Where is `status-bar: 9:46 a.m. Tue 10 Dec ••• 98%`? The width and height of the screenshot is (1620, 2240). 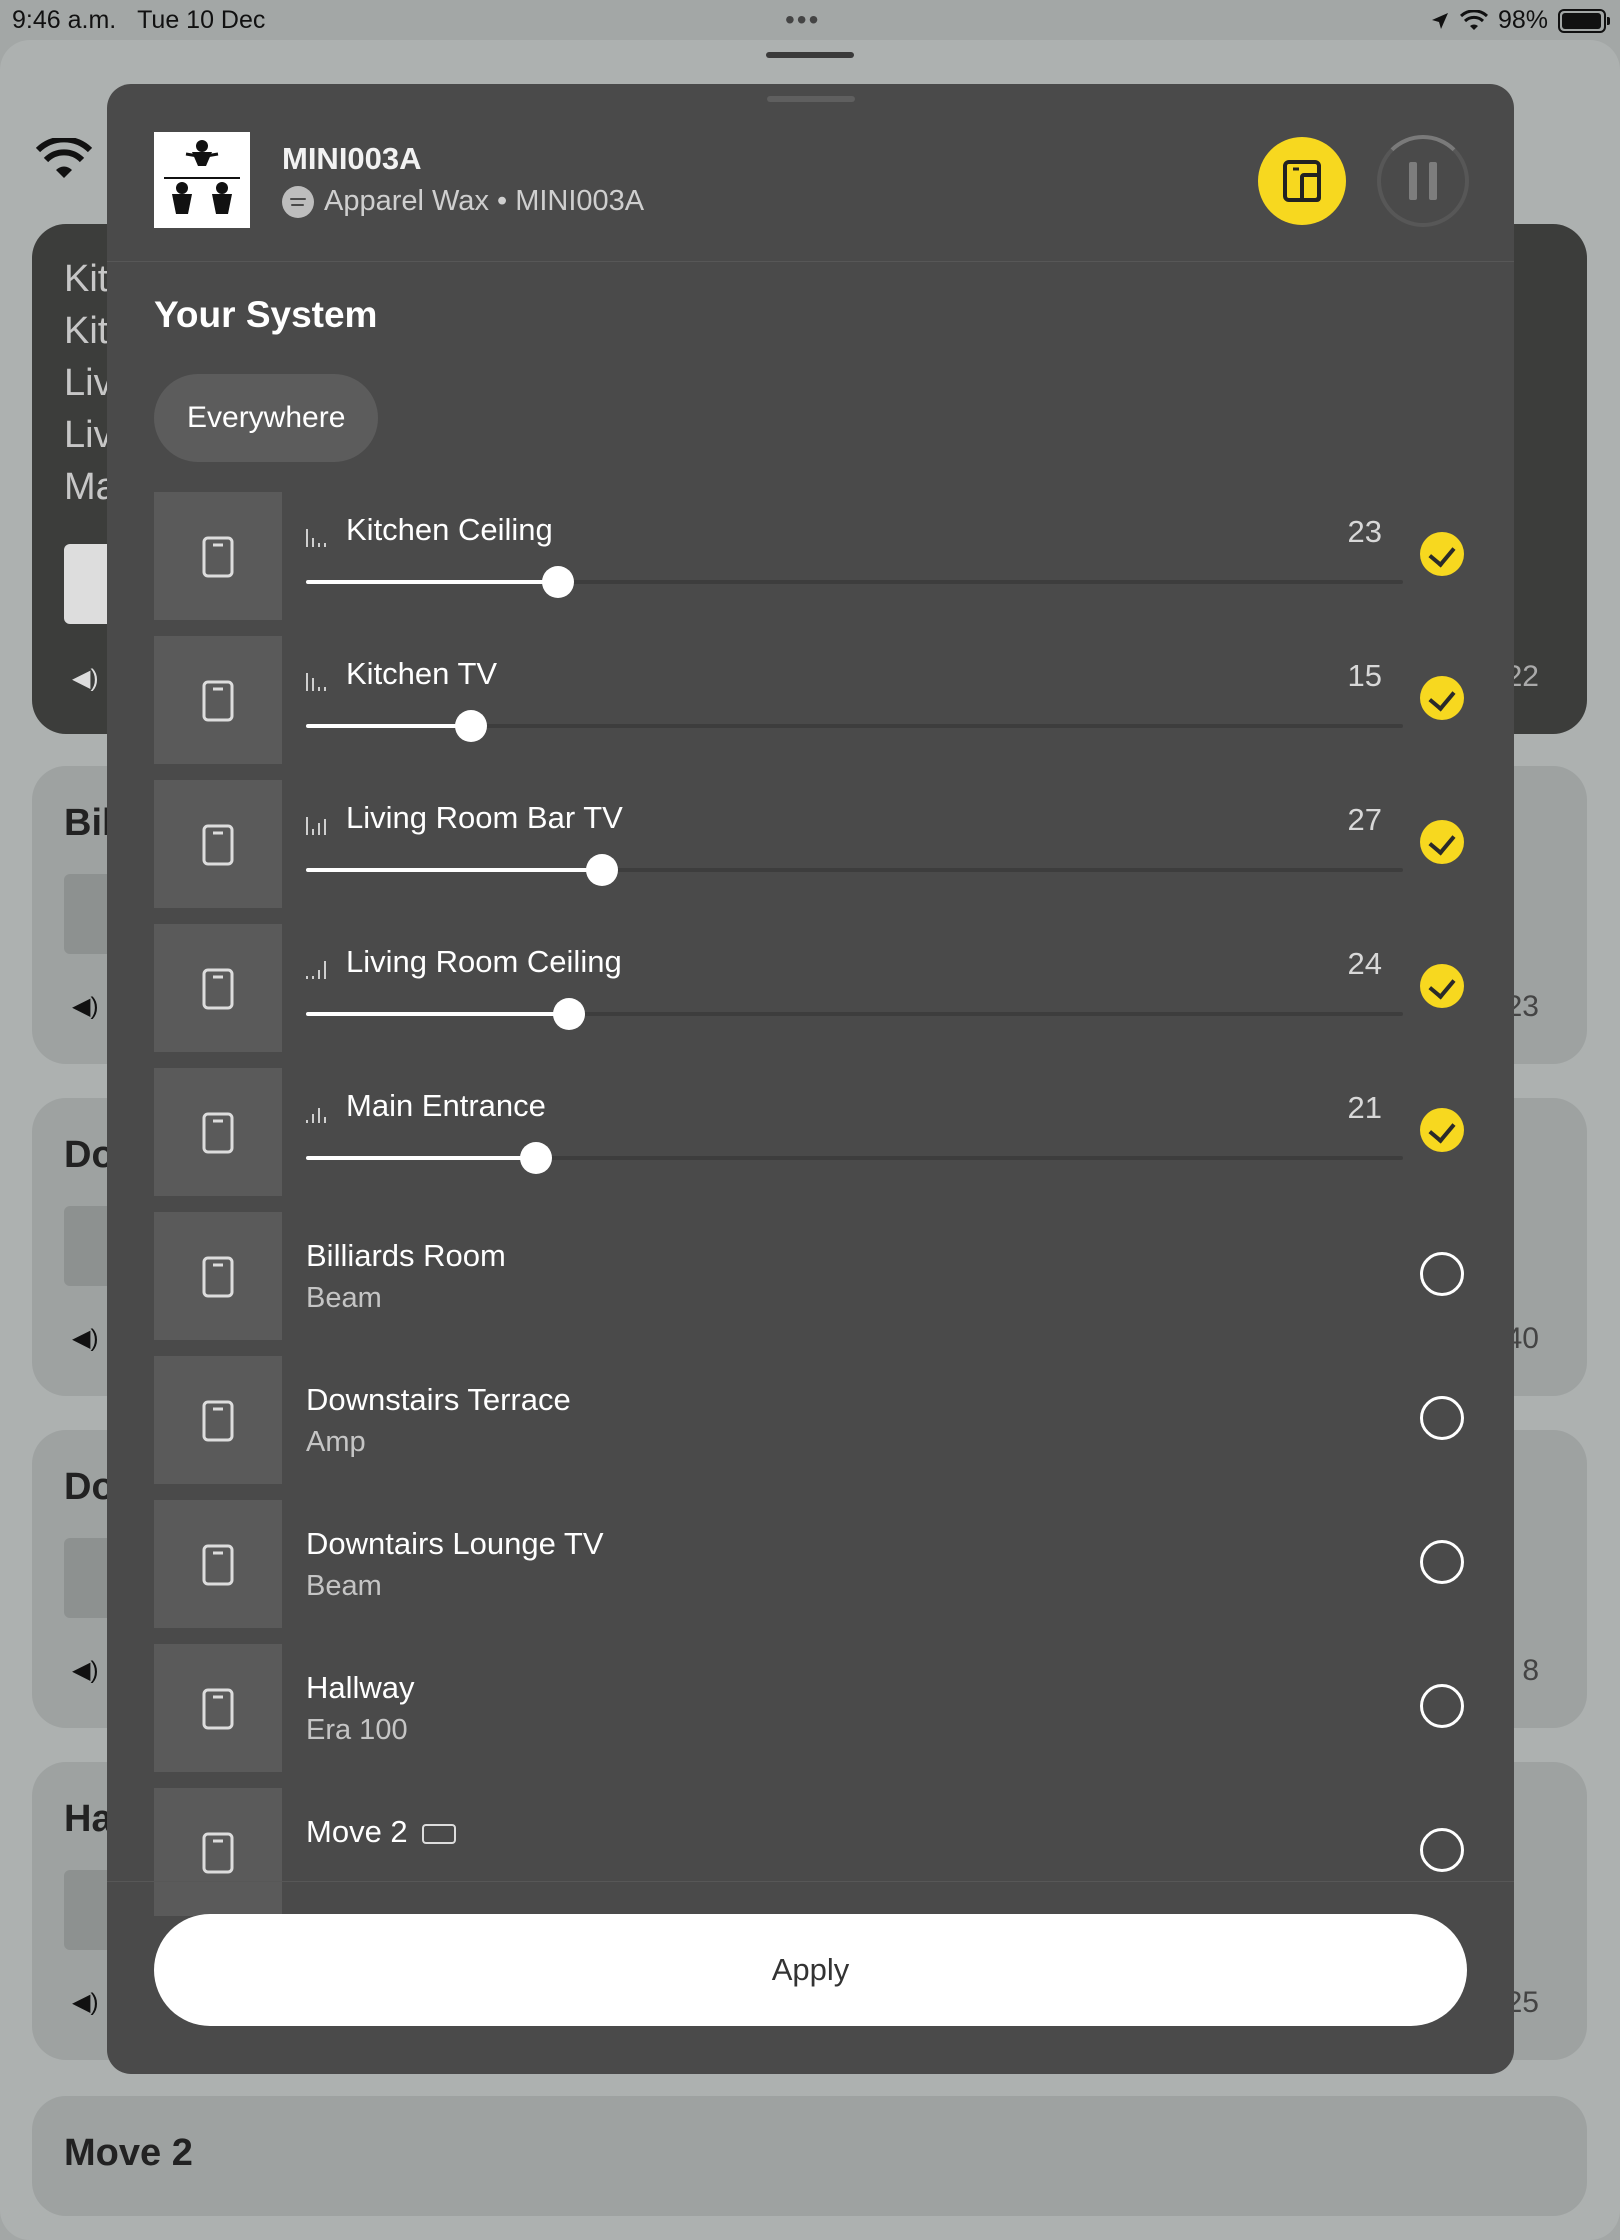 status-bar: 9:46 a.m. Tue 10 Dec ••• 98% is located at coordinates (810, 20).